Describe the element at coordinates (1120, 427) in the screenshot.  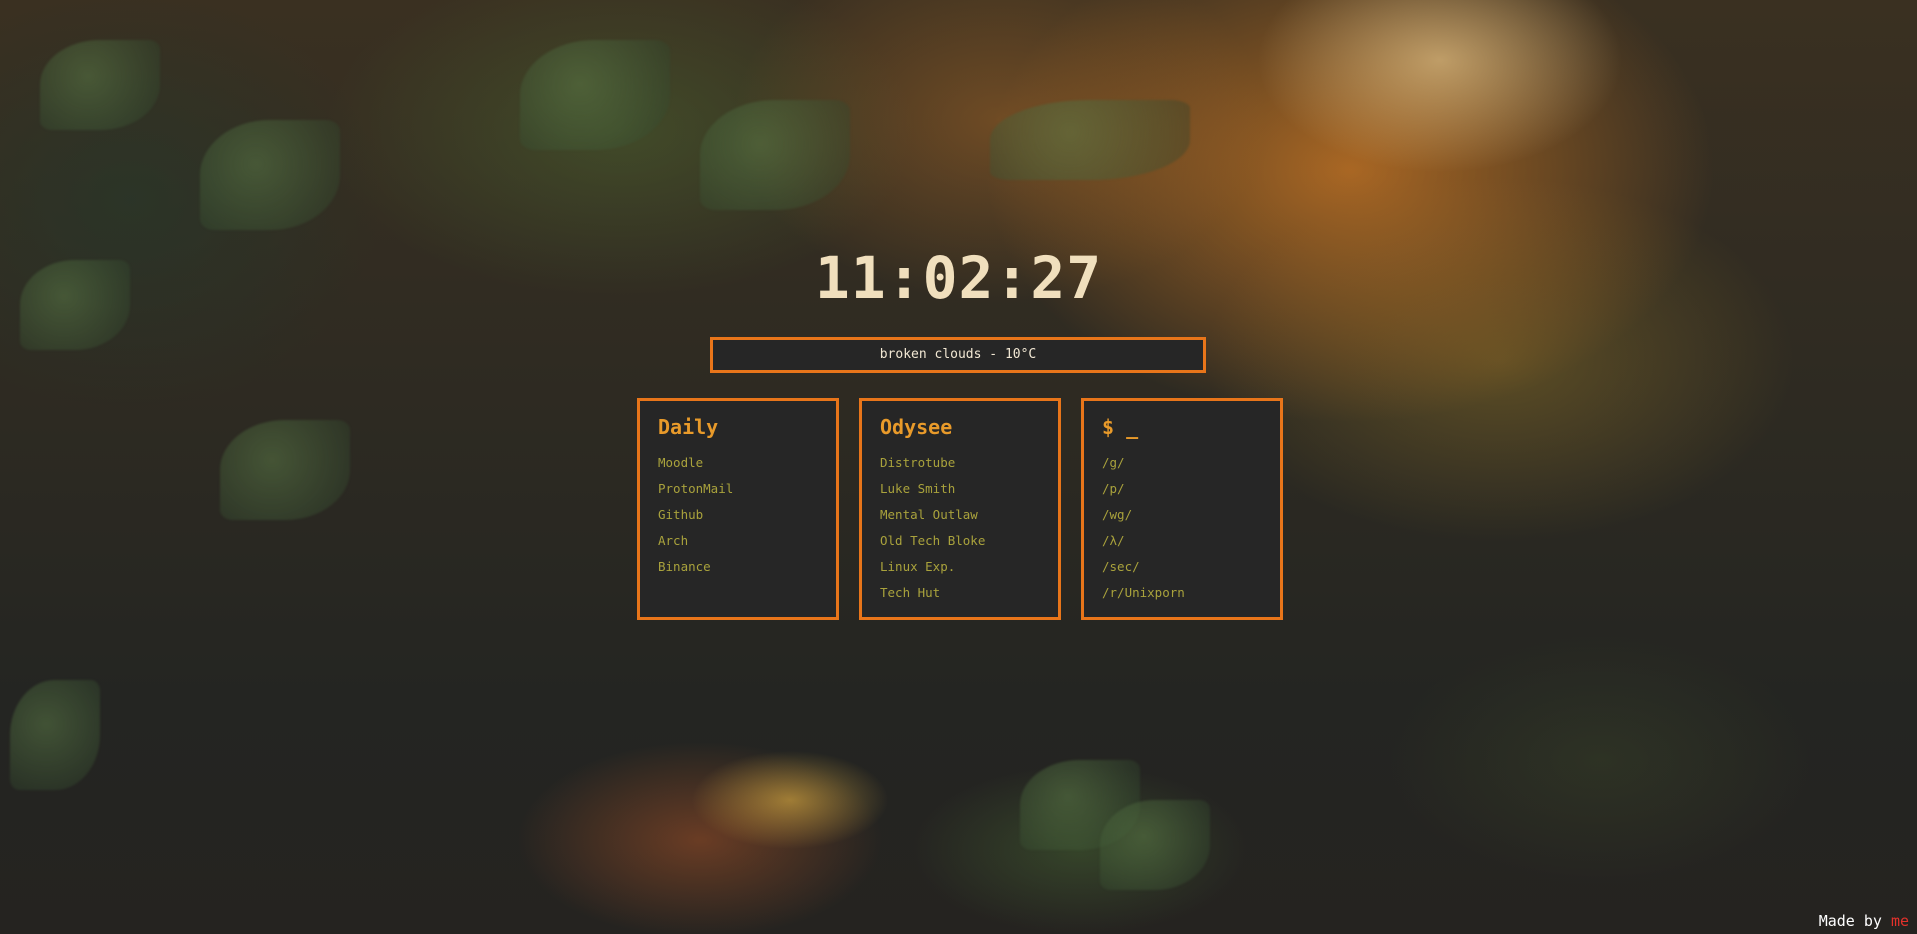
I see `card-title: $ _` at that location.